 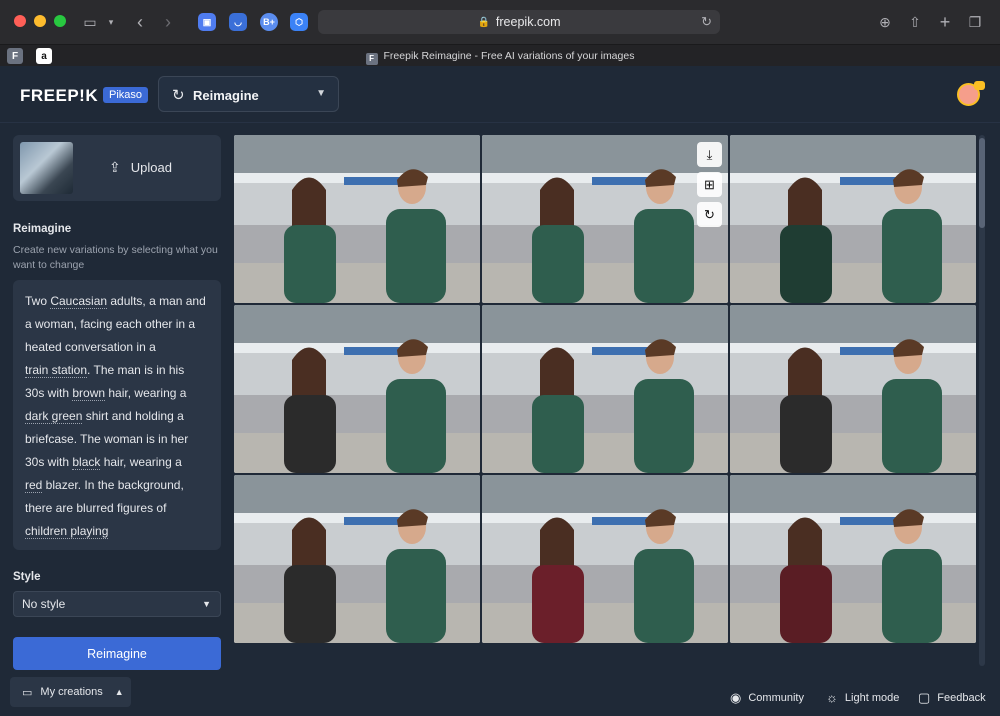 What do you see at coordinates (924, 697) in the screenshot?
I see `feedback-icon: ▢` at bounding box center [924, 697].